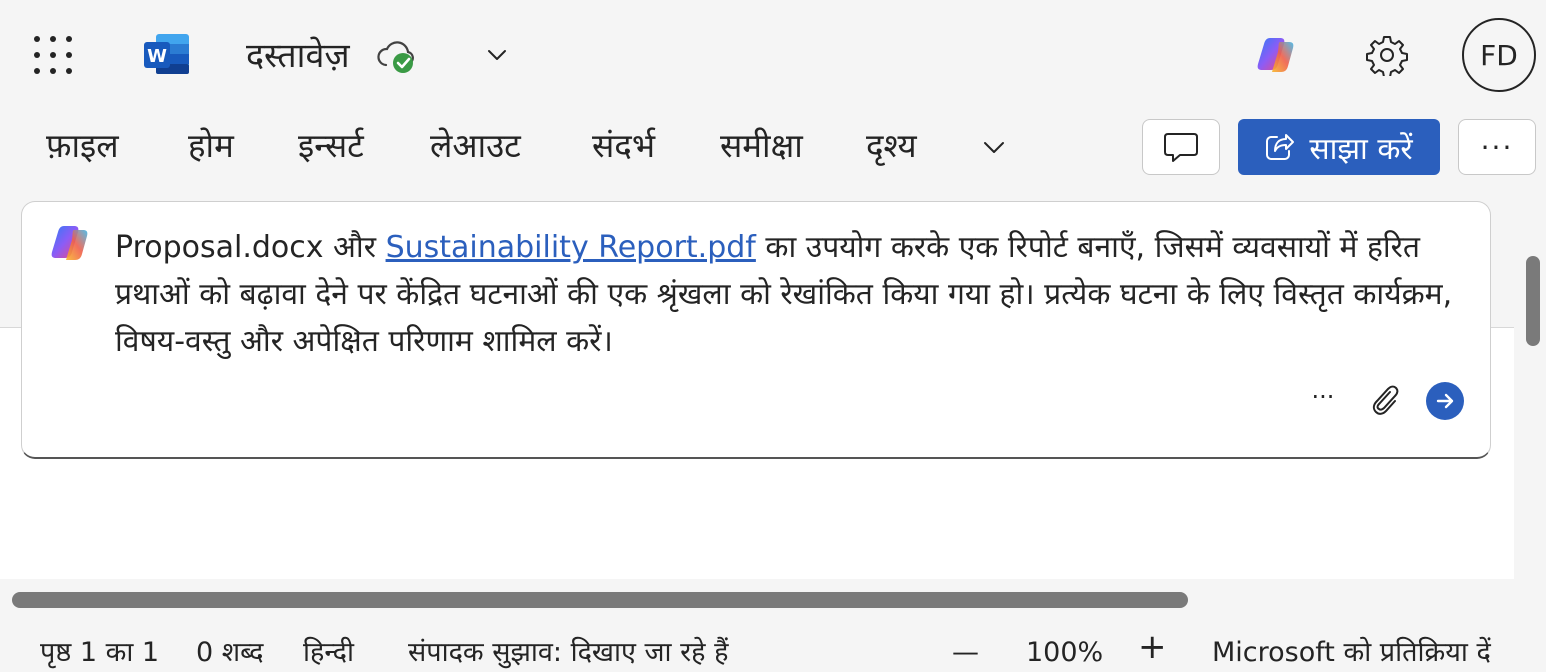  Describe the element at coordinates (157, 56) in the screenshot. I see `svg-text: W` at that location.